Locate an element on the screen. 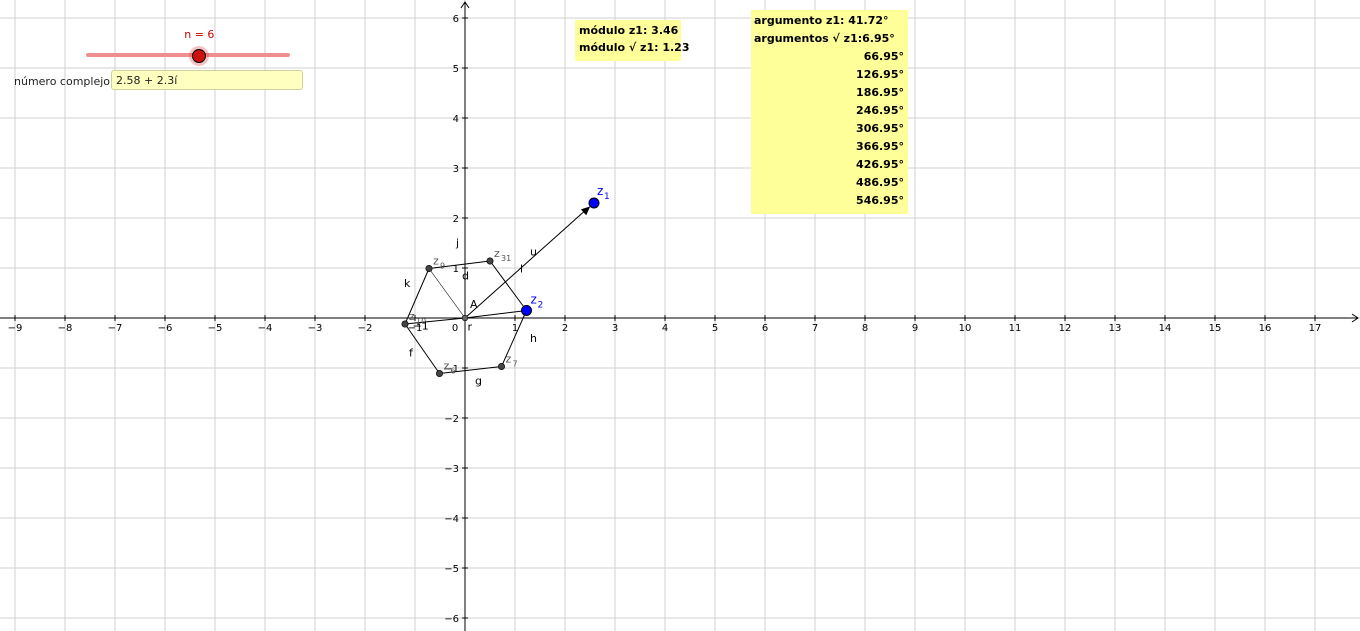  x-tick-label: 11 is located at coordinates (1015, 328).